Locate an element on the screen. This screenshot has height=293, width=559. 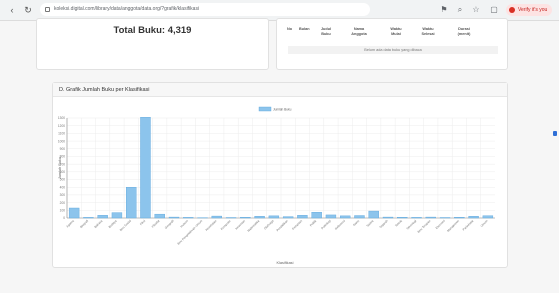
bookmark-icon: ☆ is located at coordinates (476, 10).